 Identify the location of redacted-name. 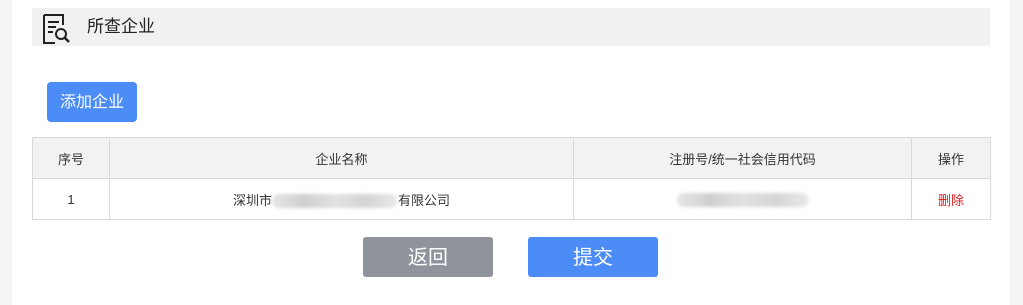
(335, 201).